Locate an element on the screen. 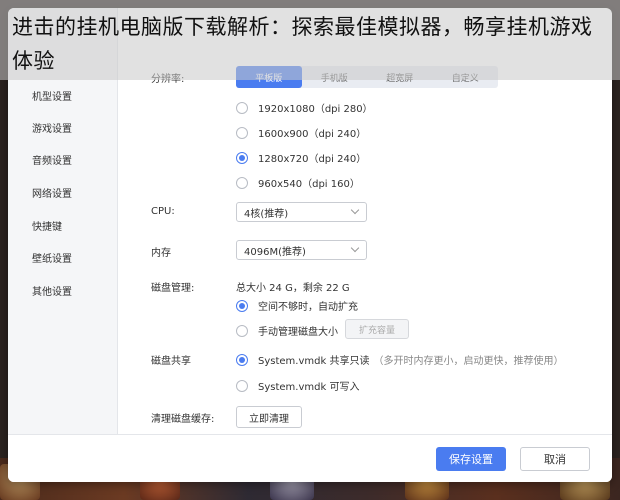 The height and width of the screenshot is (500, 620). resolution-option-label: 1920x1080（dpi 280） is located at coordinates (315, 109).